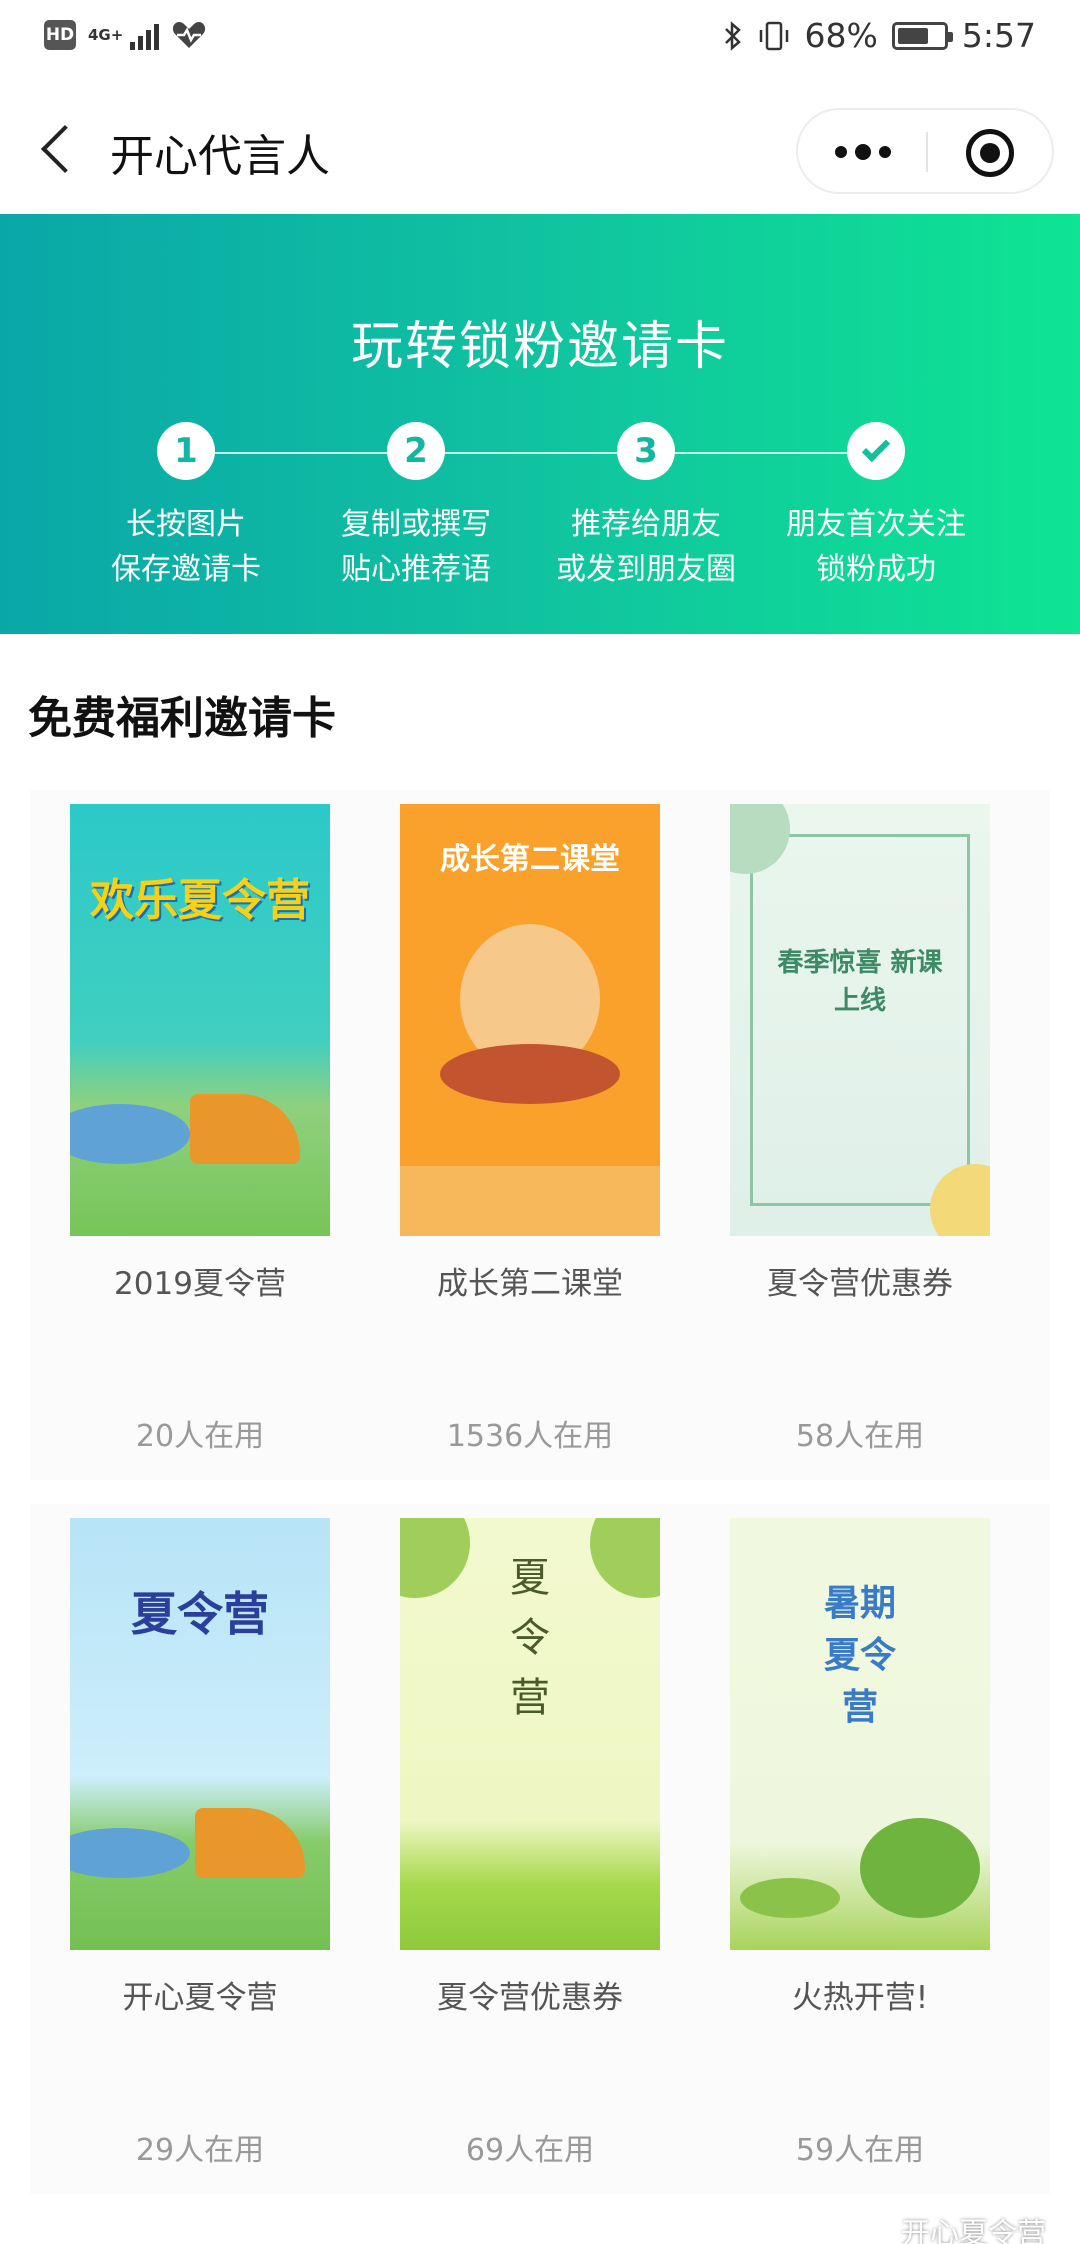 The image size is (1080, 2244). I want to click on card-usage-count: 69人在用, so click(530, 2150).